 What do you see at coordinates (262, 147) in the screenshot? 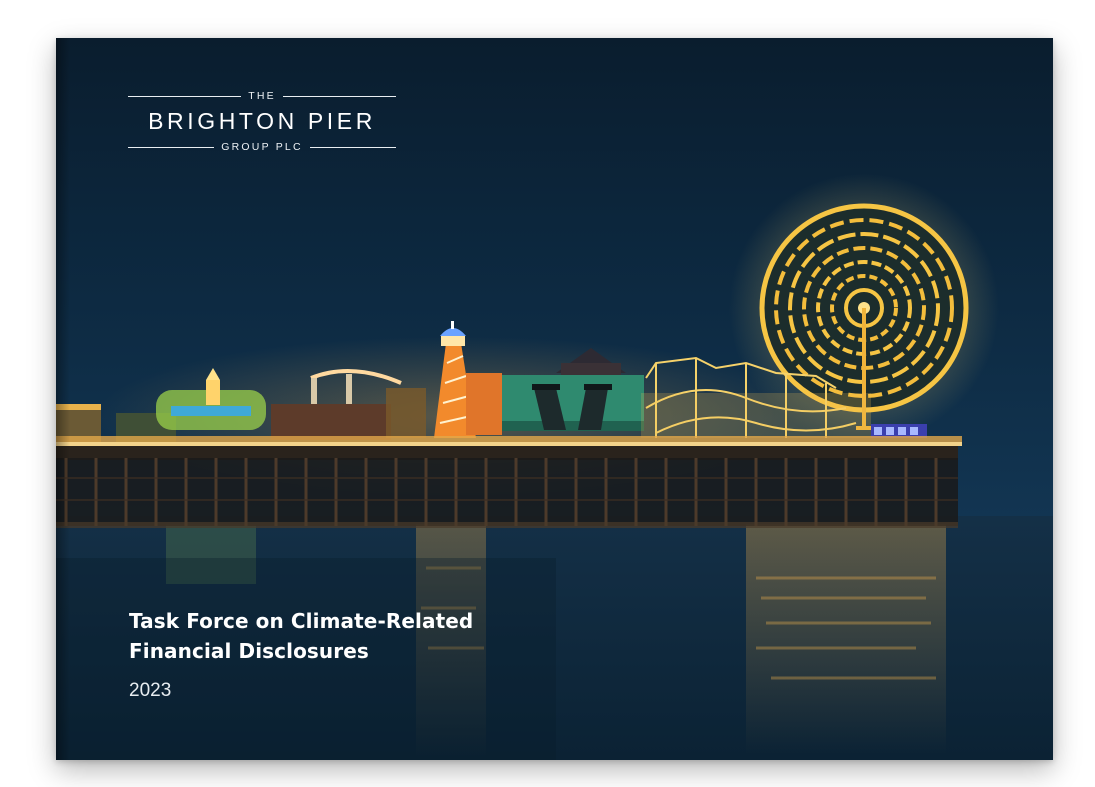
I see `logo-suffix: GROUP PLC` at bounding box center [262, 147].